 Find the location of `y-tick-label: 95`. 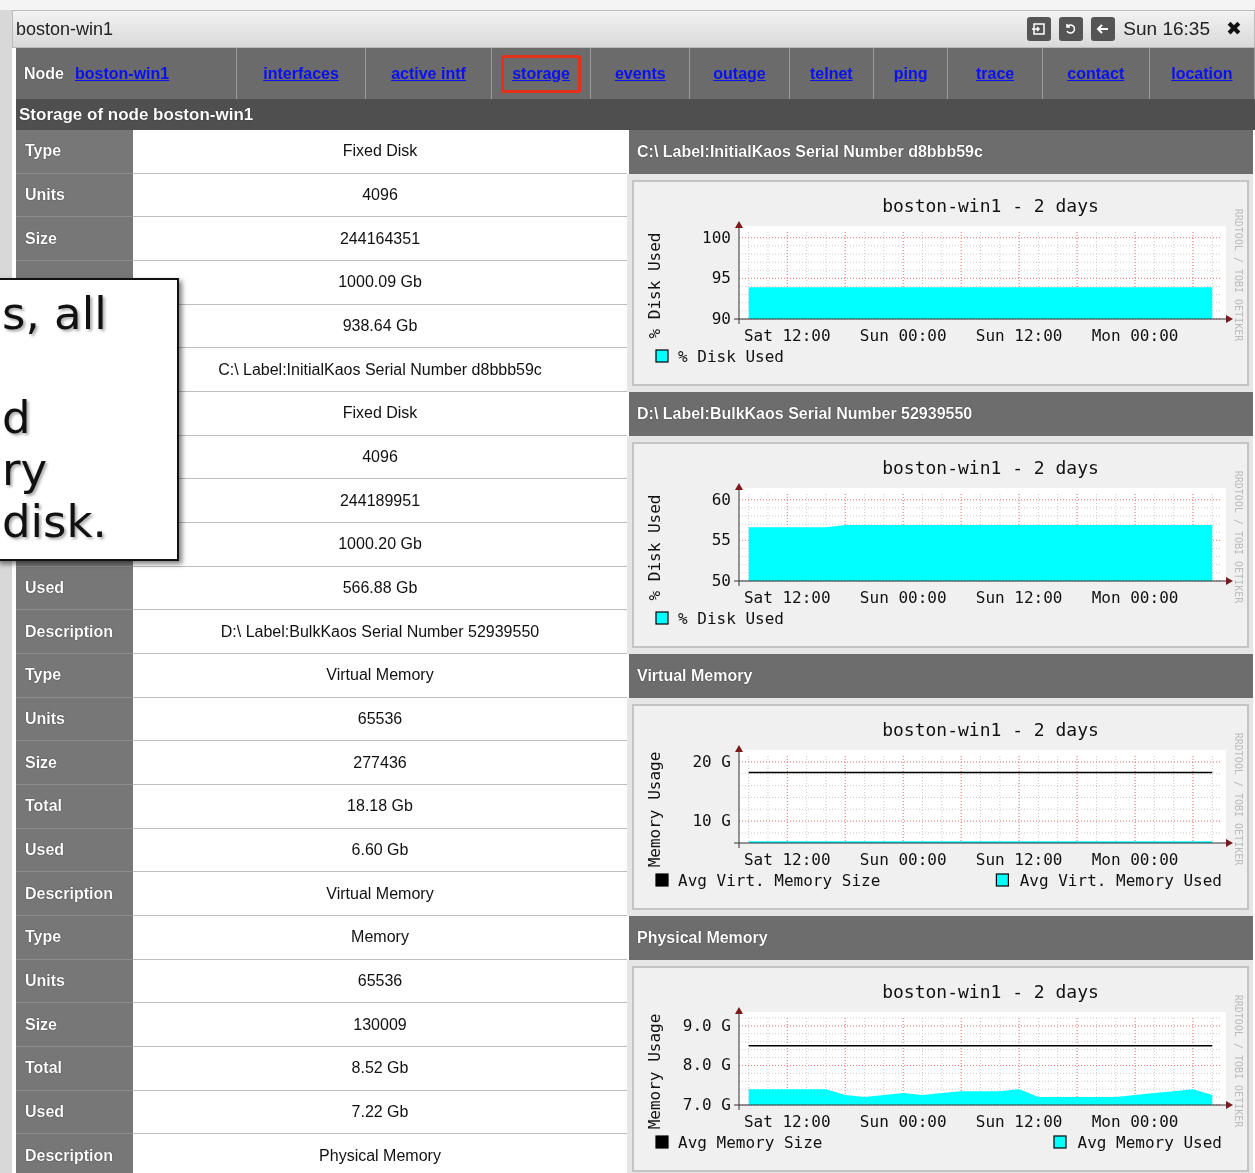

y-tick-label: 95 is located at coordinates (721, 278).